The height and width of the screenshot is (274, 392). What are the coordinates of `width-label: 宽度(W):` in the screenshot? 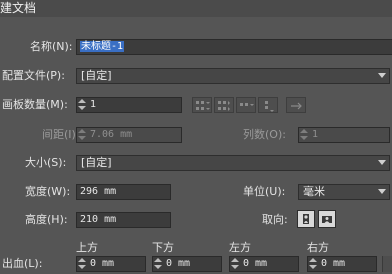 It's located at (48, 191).